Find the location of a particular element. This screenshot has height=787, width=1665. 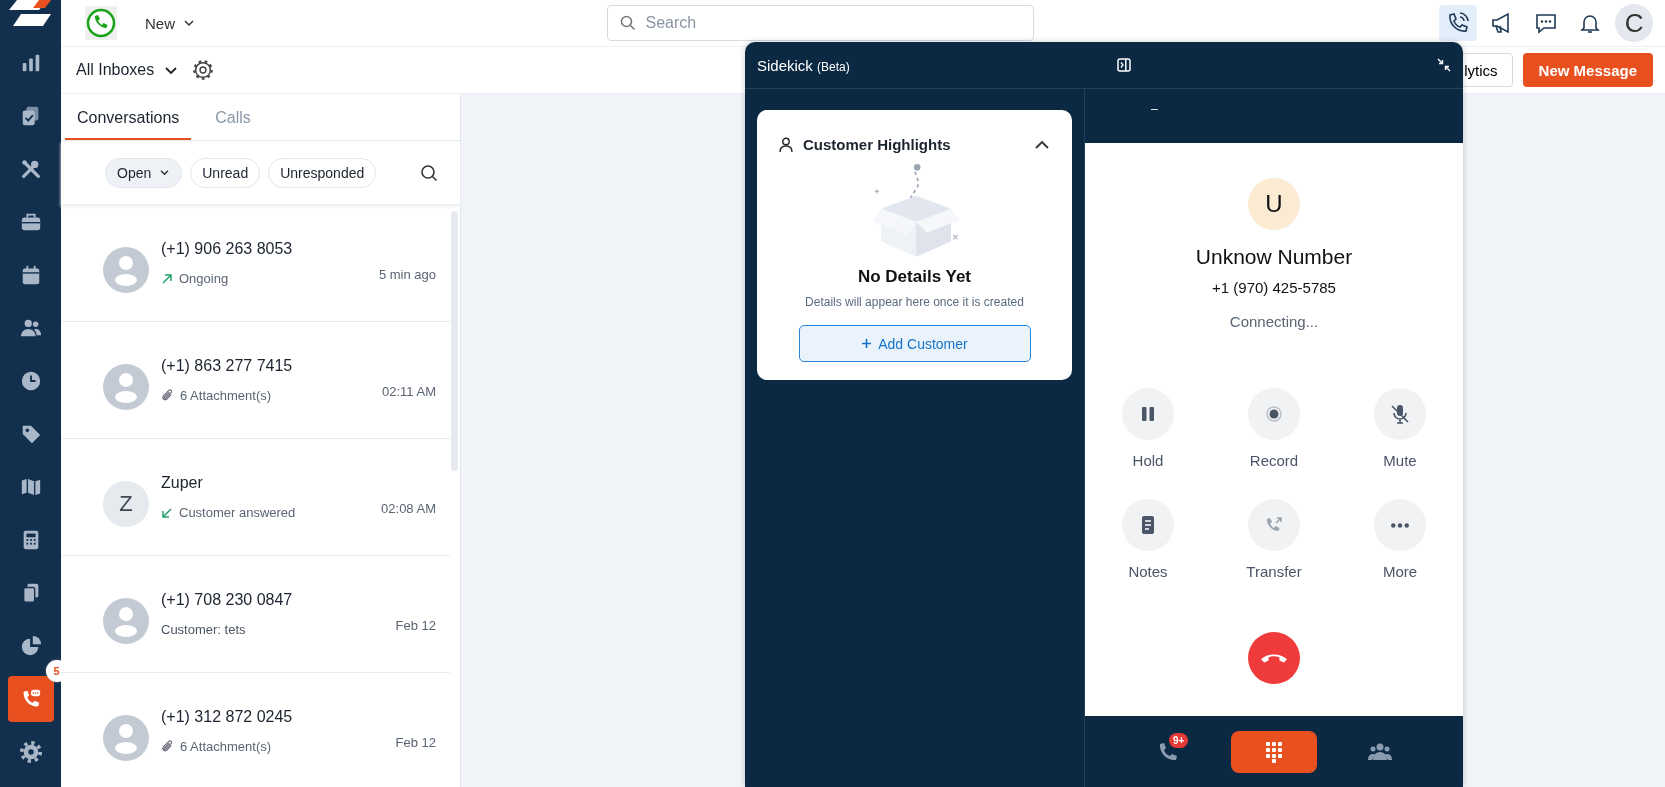

users-icon is located at coordinates (30, 328).